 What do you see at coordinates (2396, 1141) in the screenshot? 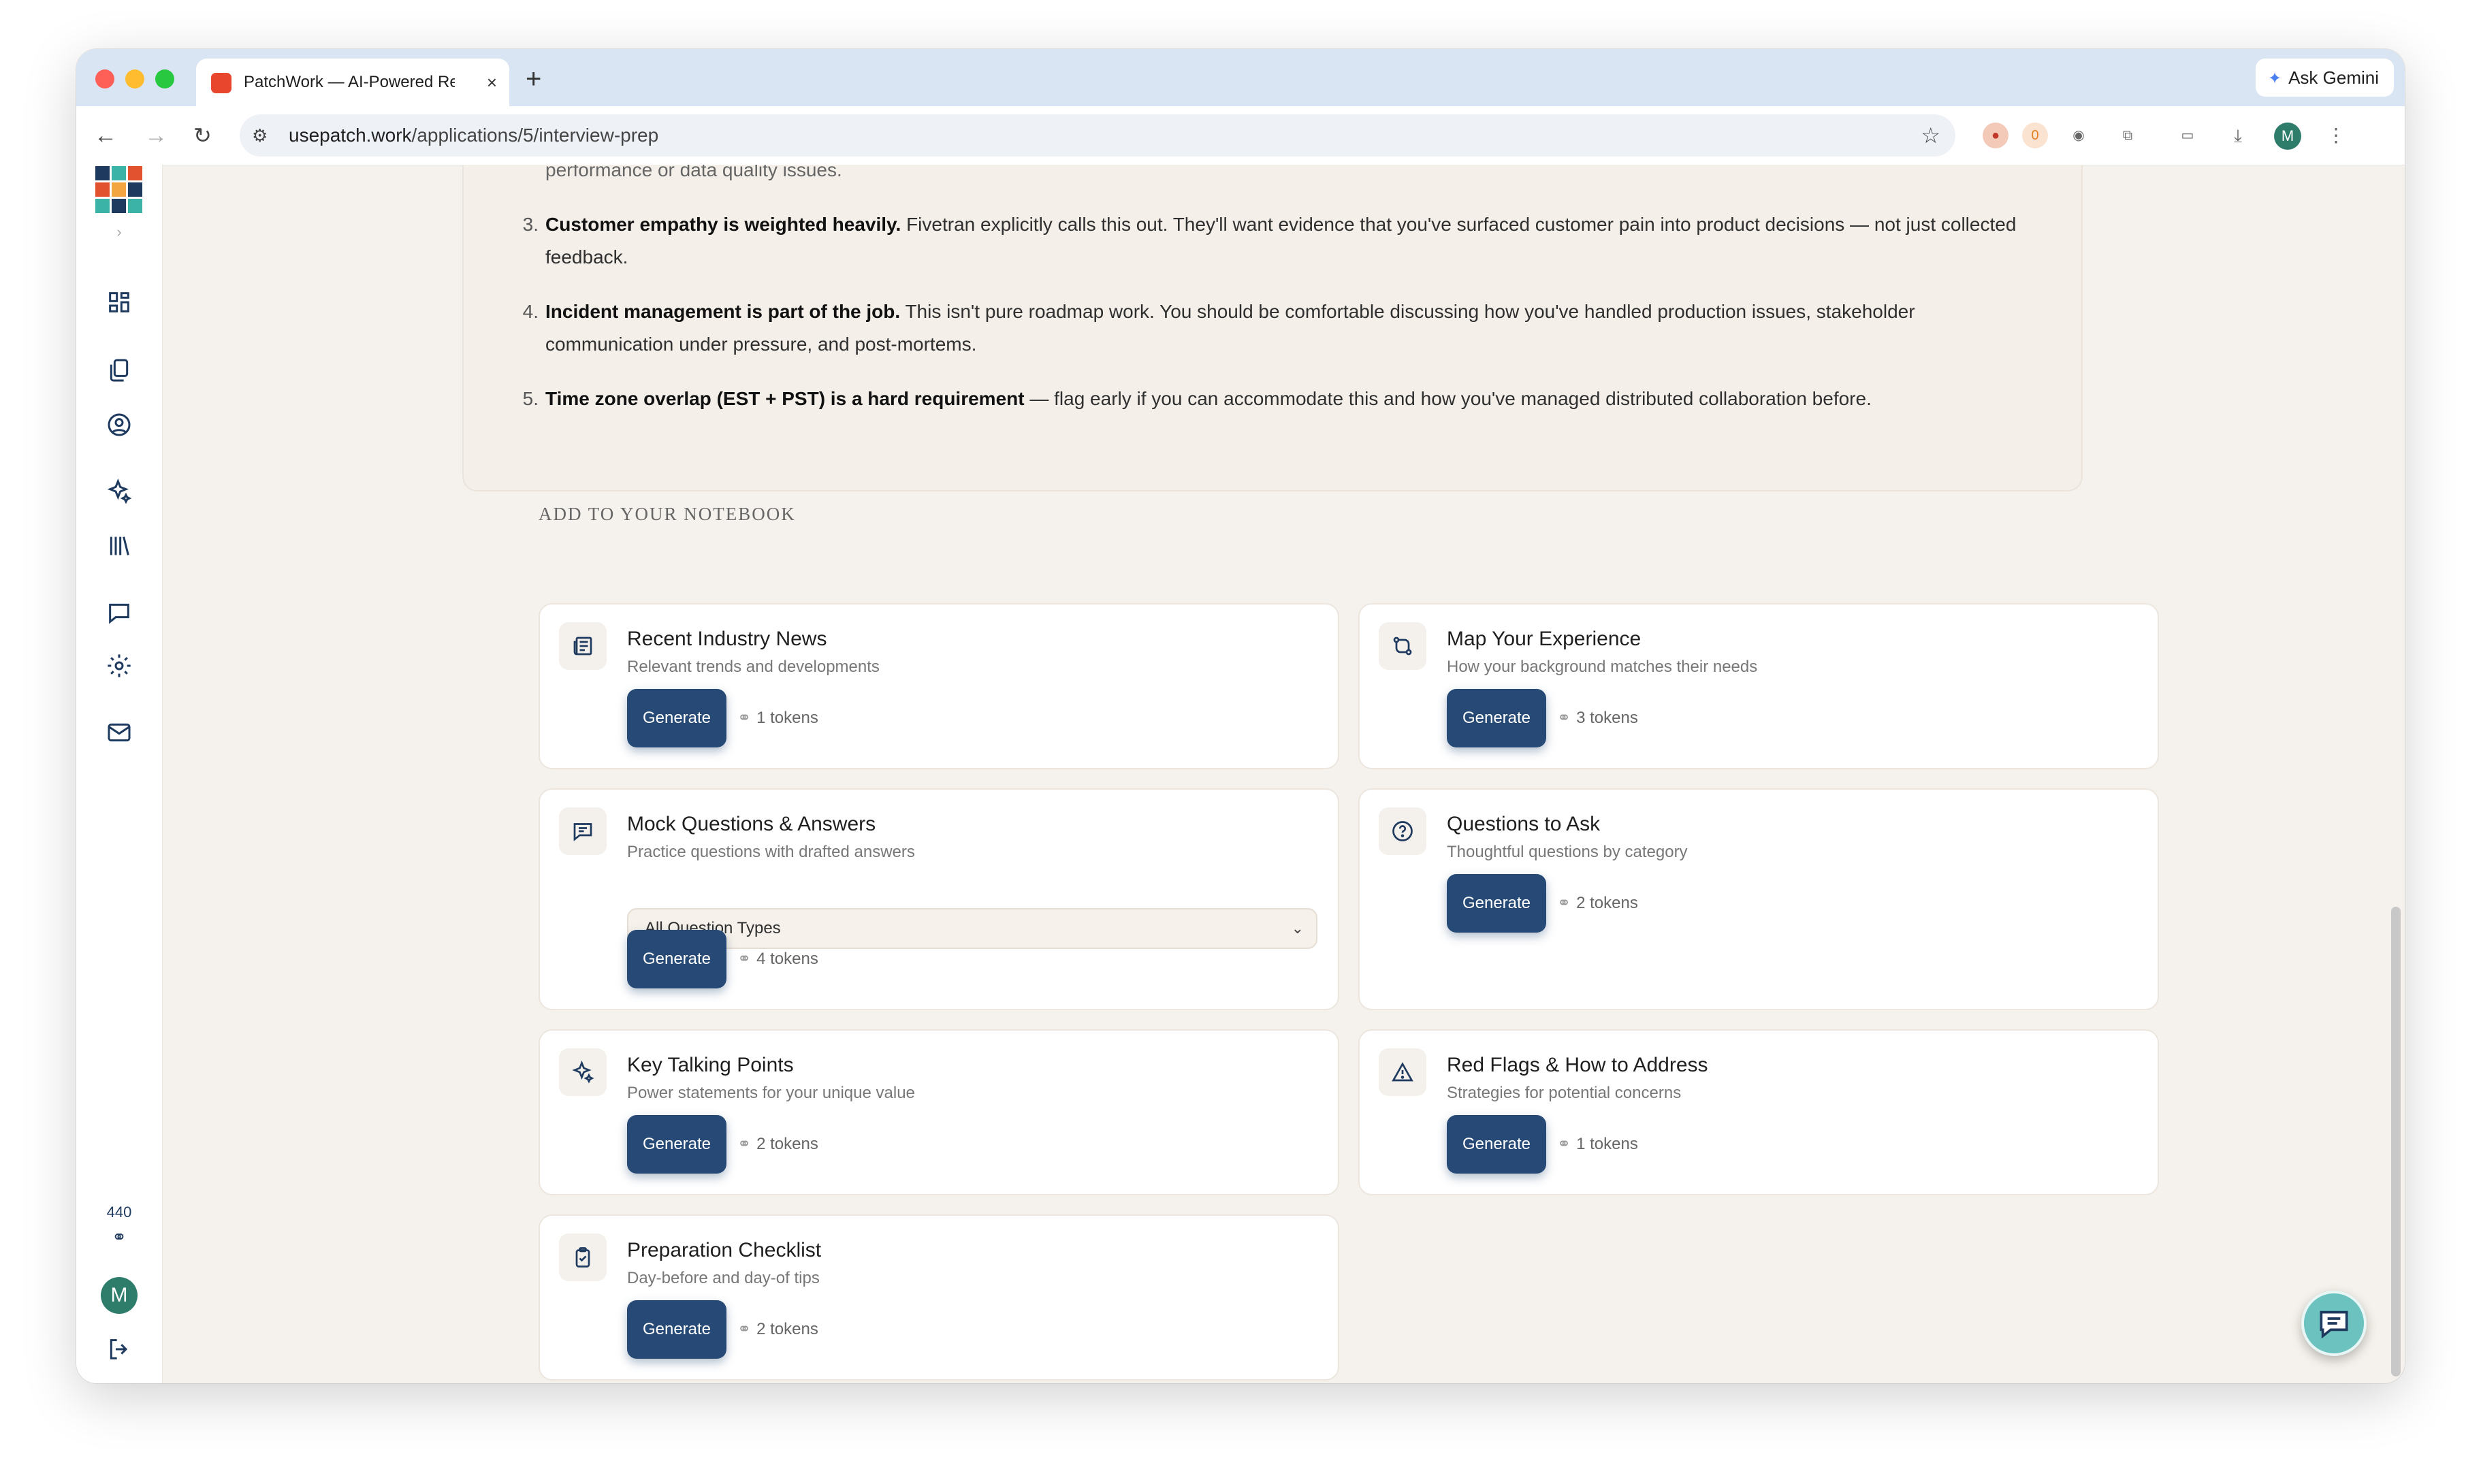
I see `page-scrollbar` at bounding box center [2396, 1141].